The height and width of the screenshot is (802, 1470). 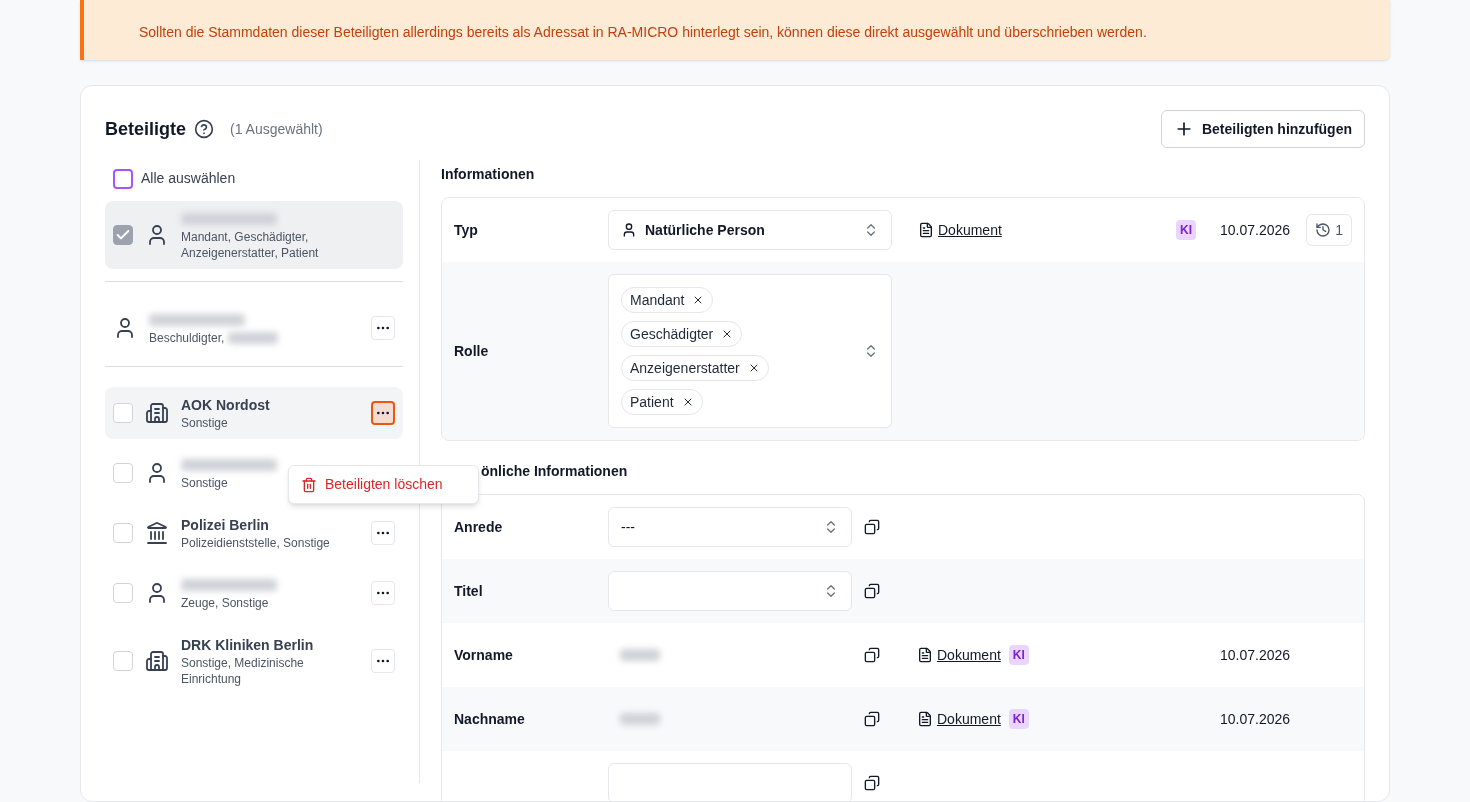 I want to click on participant-roles: Beschuldigter,, so click(x=187, y=338).